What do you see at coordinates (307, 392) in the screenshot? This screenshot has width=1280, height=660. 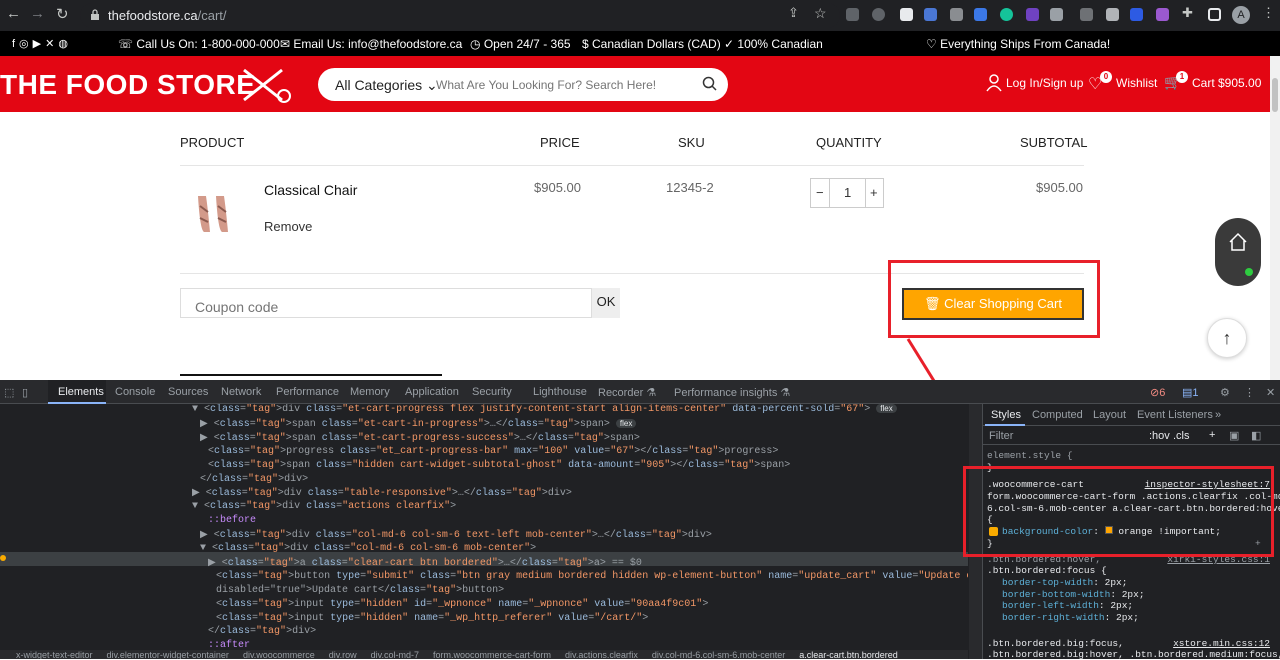 I see `tab-performance: Performance` at bounding box center [307, 392].